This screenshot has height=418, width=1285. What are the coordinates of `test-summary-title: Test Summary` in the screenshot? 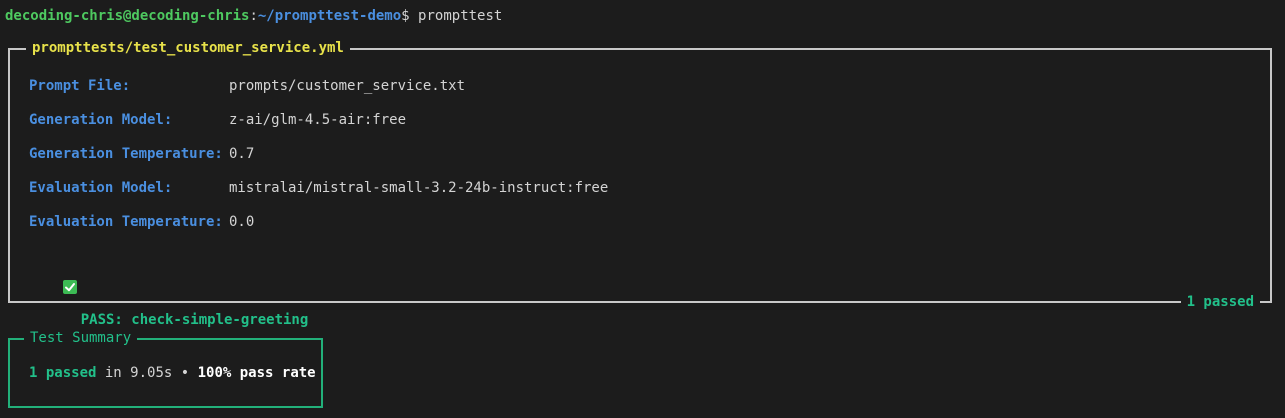 It's located at (81, 338).